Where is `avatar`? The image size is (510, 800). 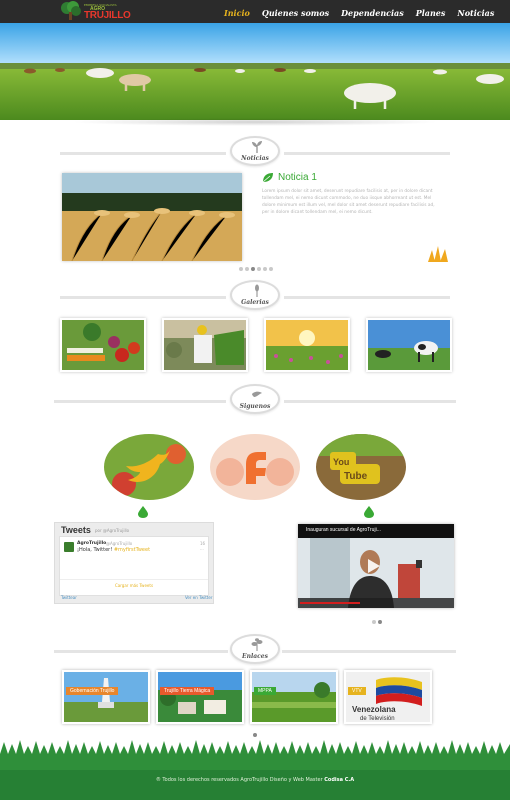
avatar is located at coordinates (69, 547).